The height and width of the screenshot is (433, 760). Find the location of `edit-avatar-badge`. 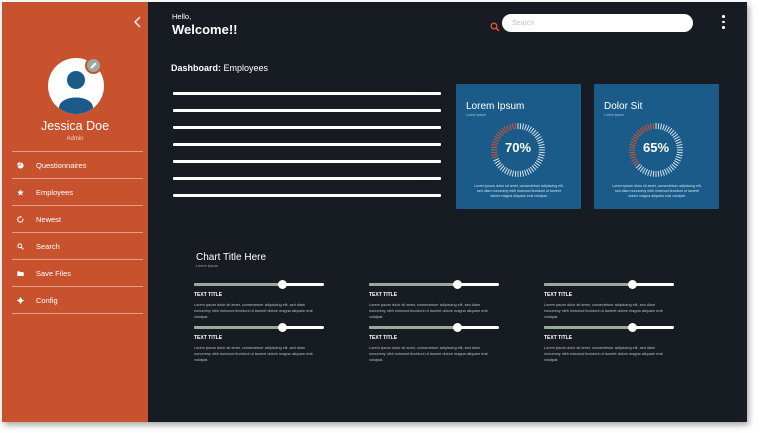

edit-avatar-badge is located at coordinates (93, 65).